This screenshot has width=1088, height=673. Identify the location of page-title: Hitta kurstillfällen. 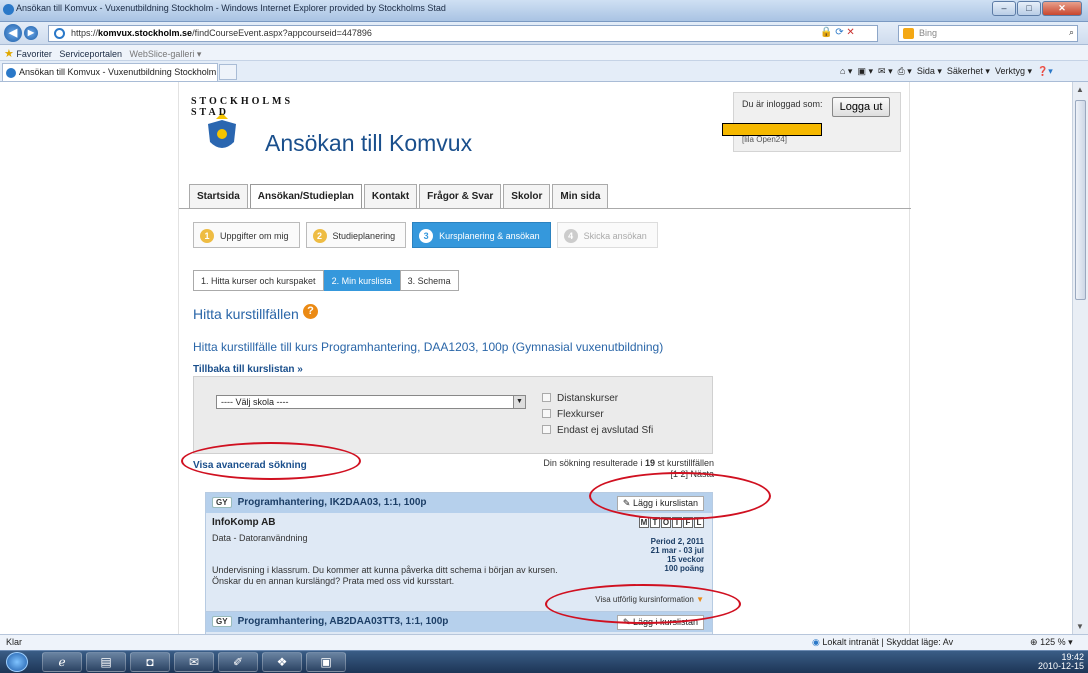
(246, 314).